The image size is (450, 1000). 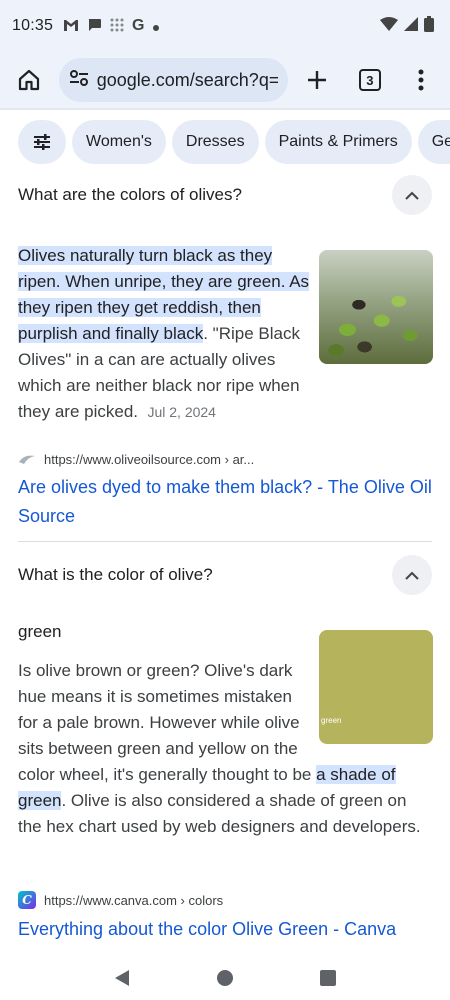 I want to click on recents-icon, so click(x=328, y=978).